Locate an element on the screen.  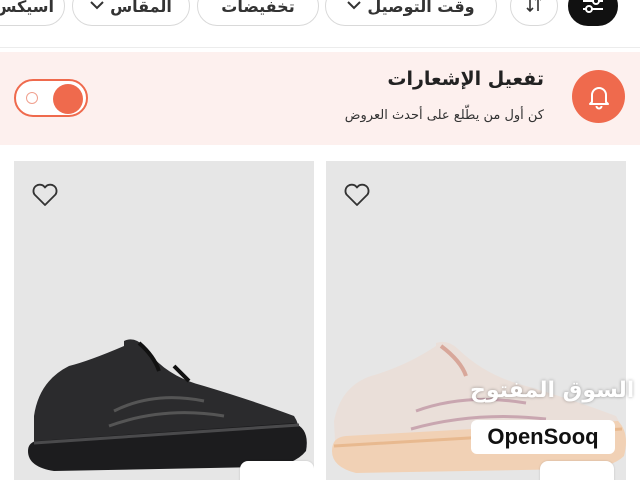
filter-chip-delivery-time: وقت التوصيل is located at coordinates (411, 13).